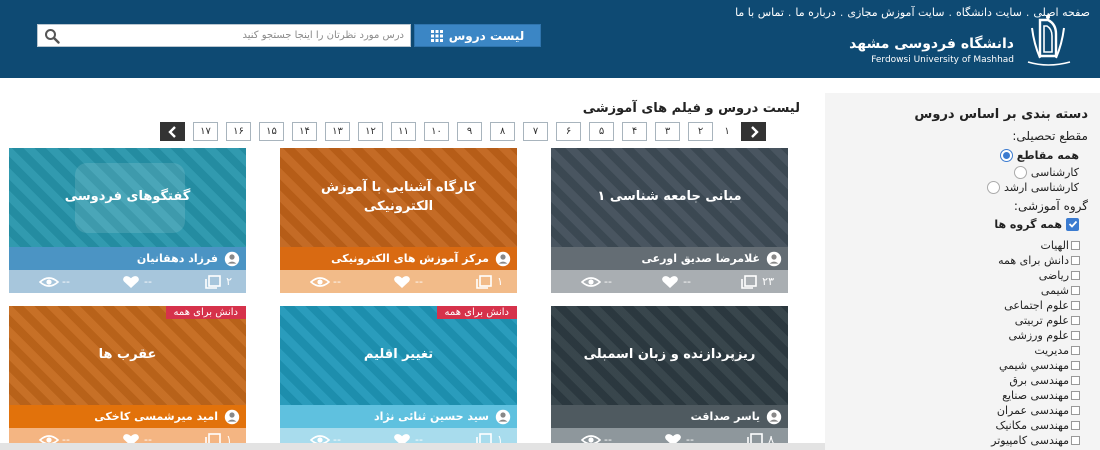 The image size is (1100, 450). I want to click on search-input, so click(239, 35).